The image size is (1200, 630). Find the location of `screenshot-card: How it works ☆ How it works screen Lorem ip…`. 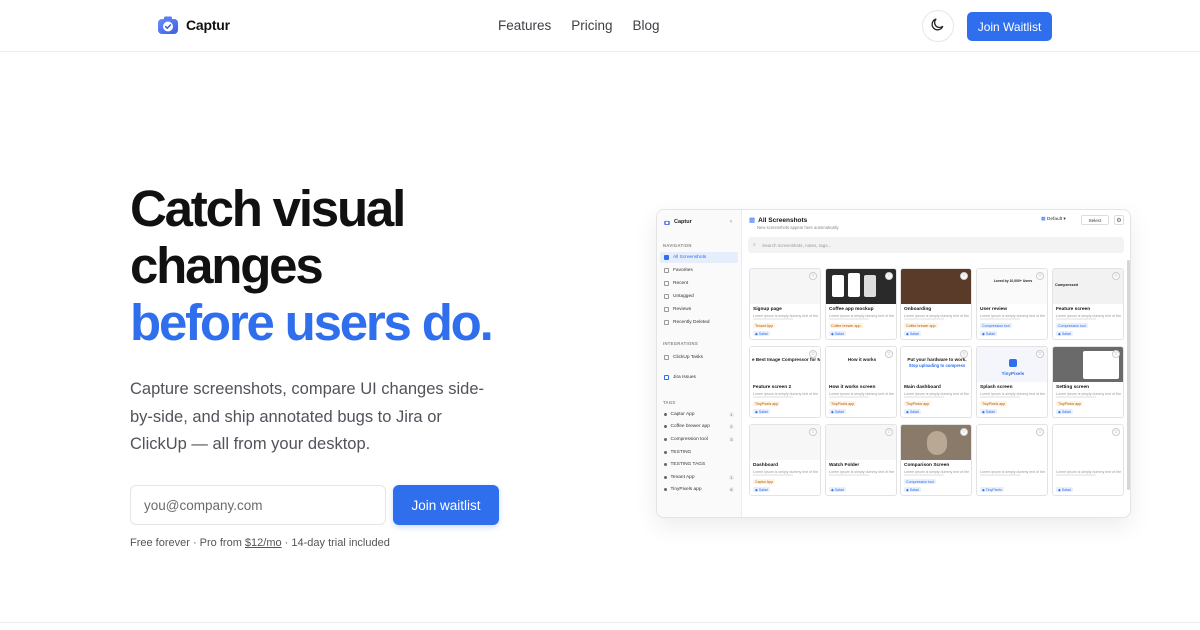

screenshot-card: How it works ☆ How it works screen Lorem ip… is located at coordinates (861, 382).